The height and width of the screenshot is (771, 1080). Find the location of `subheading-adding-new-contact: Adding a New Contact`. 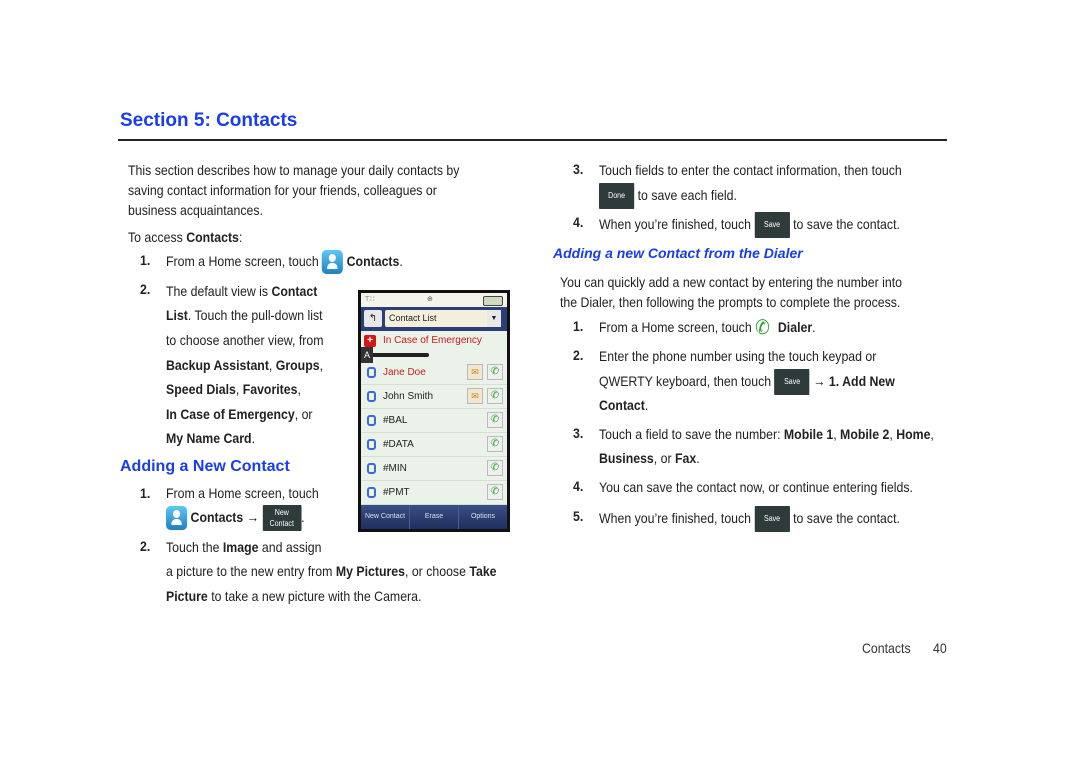

subheading-adding-new-contact: Adding a New Contact is located at coordinates (205, 466).